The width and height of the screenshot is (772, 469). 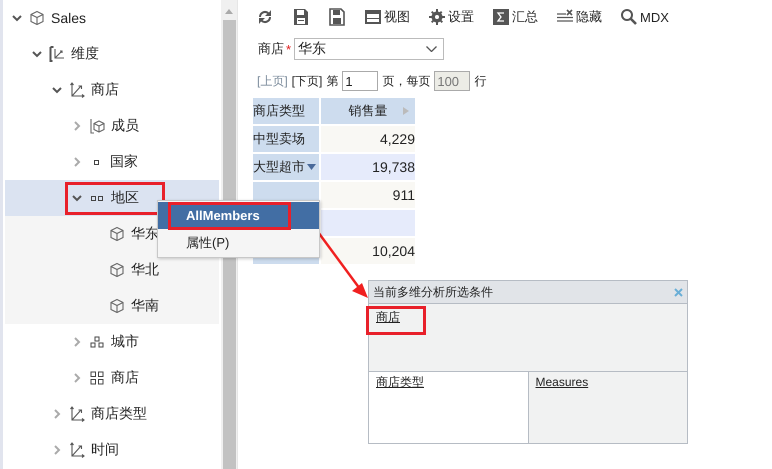 What do you see at coordinates (289, 49) in the screenshot?
I see `required-mark: *` at bounding box center [289, 49].